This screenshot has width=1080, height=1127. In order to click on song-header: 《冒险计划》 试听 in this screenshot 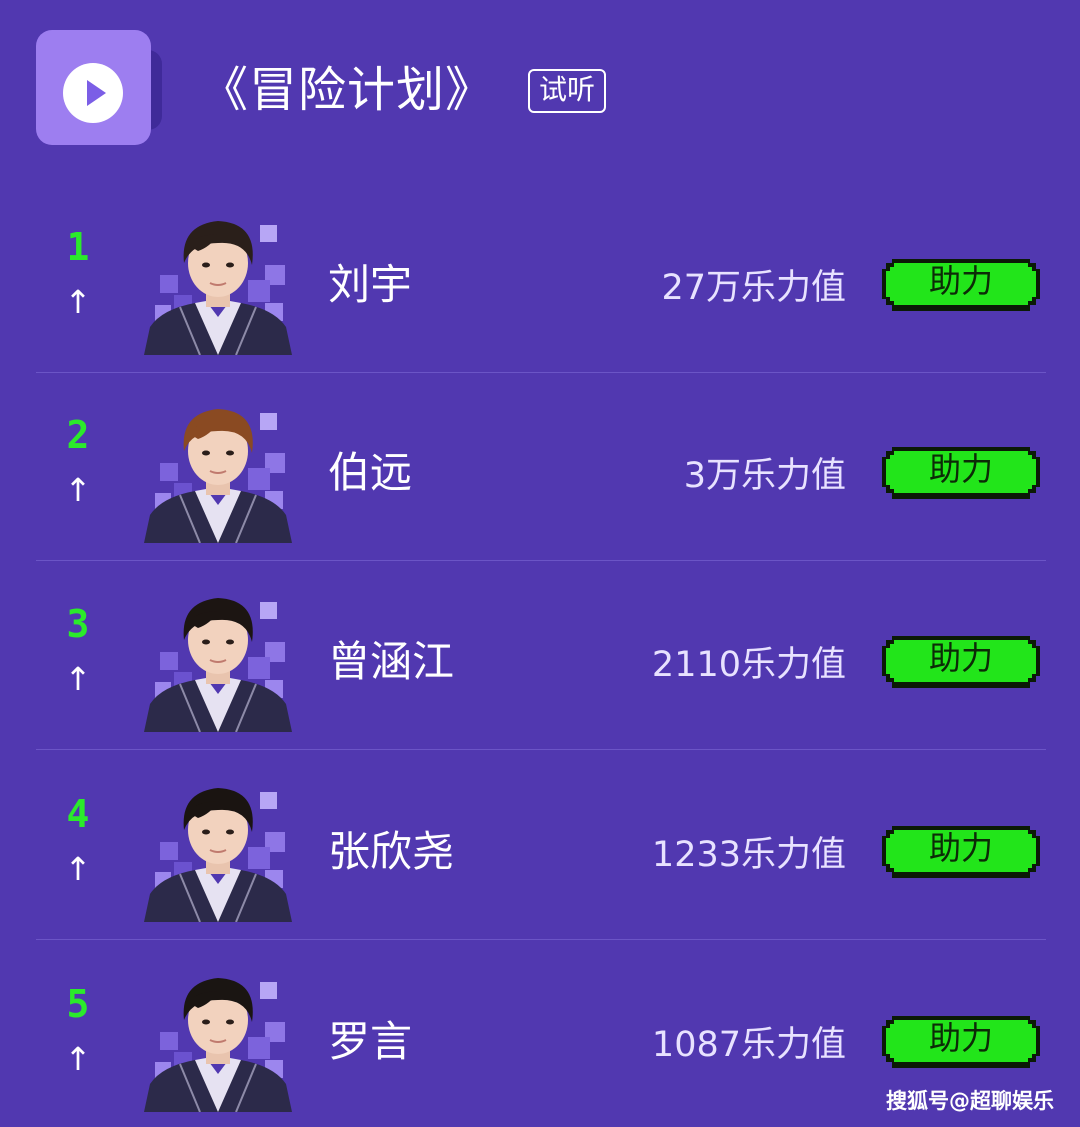, I will do `click(540, 82)`.